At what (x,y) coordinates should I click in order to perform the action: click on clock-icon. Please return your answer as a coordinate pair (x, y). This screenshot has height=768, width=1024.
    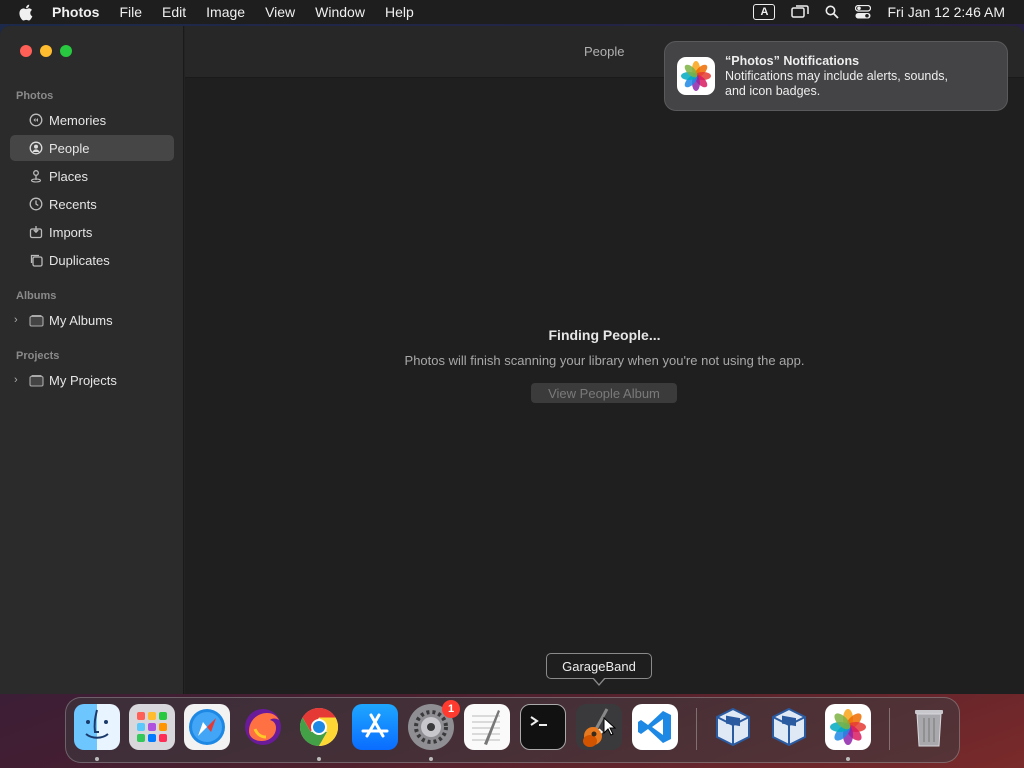
    Looking at the image, I should click on (36, 204).